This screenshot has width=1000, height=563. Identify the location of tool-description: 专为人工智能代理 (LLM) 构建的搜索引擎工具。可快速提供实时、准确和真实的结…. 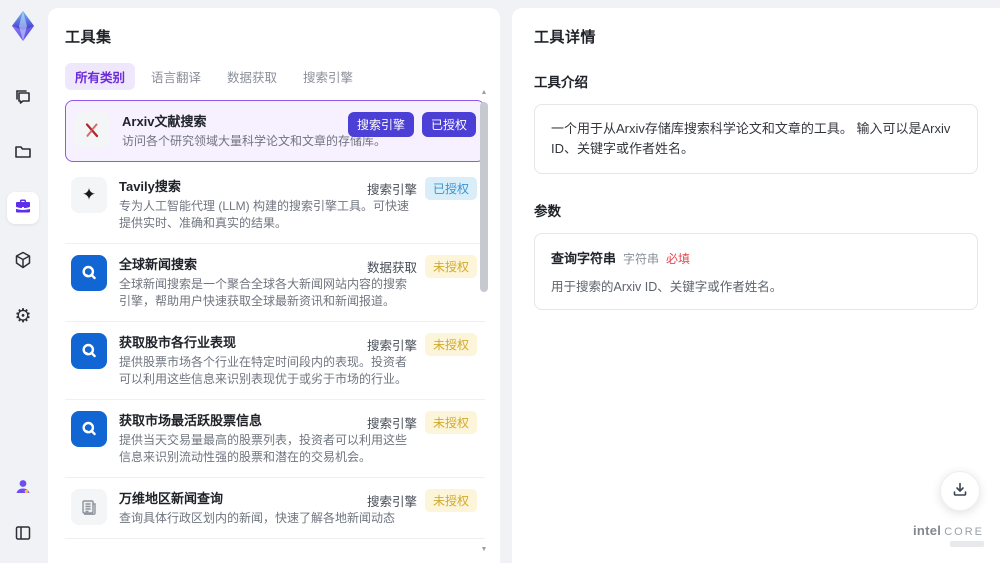
(264, 214).